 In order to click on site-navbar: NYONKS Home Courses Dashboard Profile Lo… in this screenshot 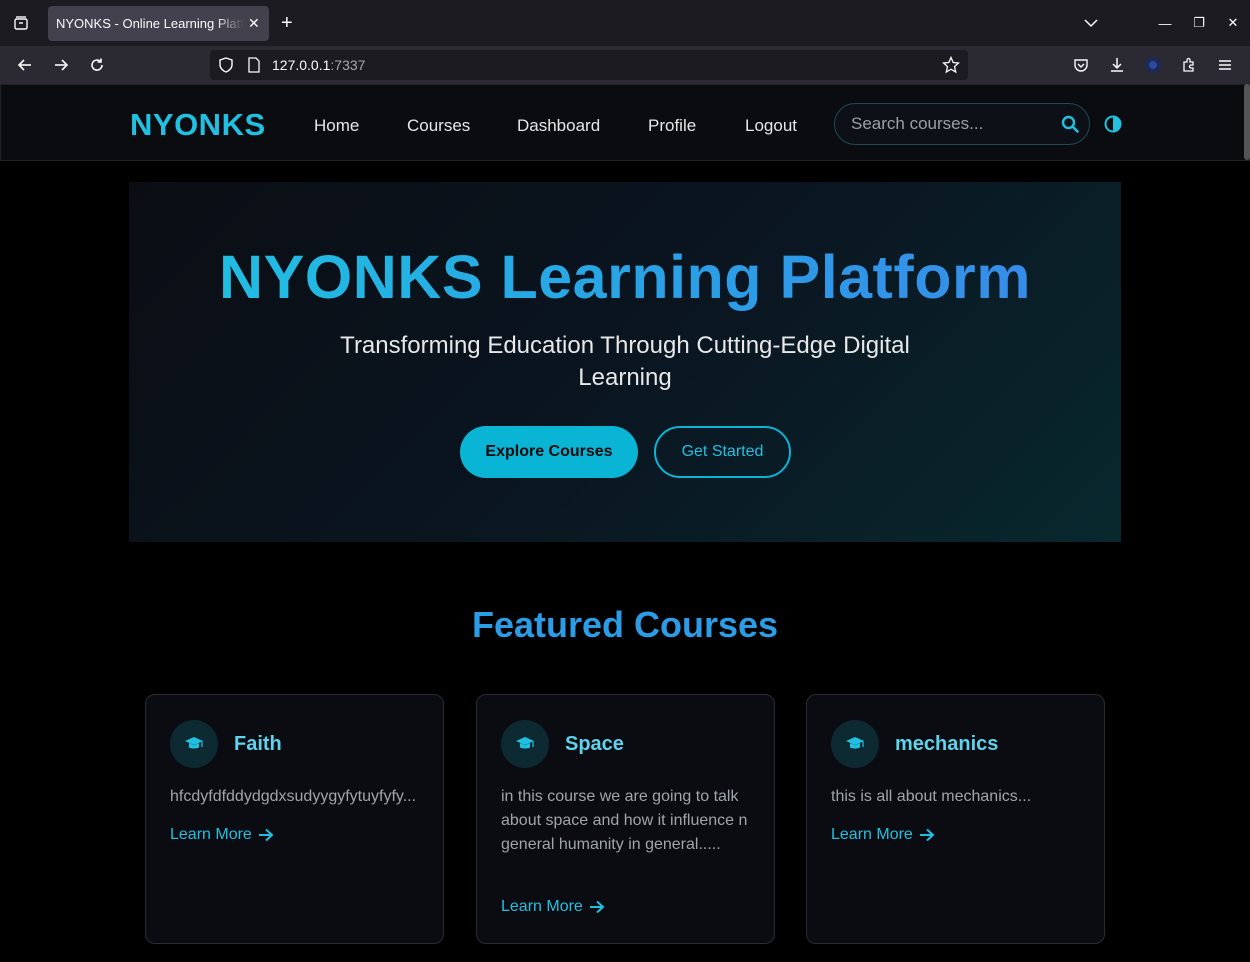, I will do `click(625, 122)`.